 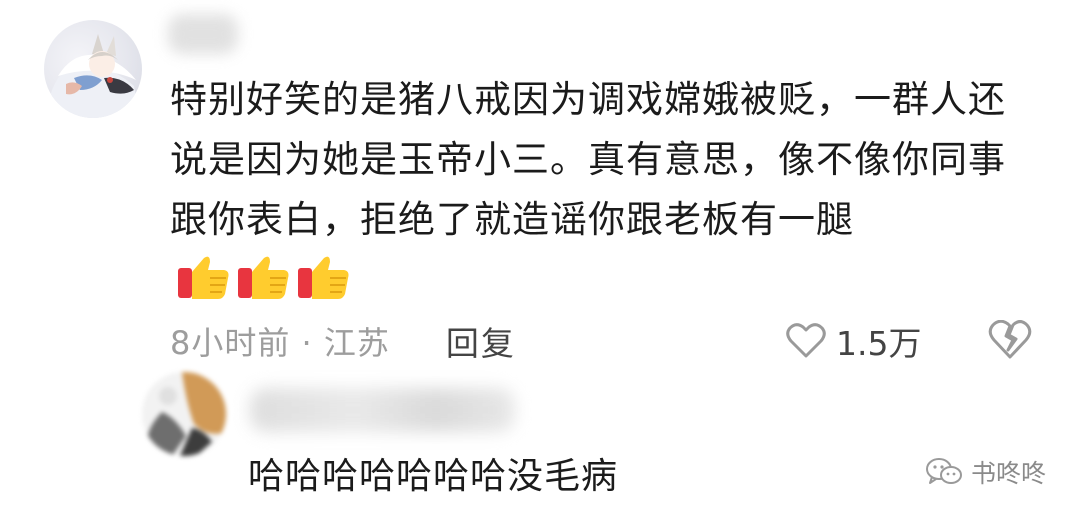 What do you see at coordinates (203, 34) in the screenshot?
I see `username-redacted` at bounding box center [203, 34].